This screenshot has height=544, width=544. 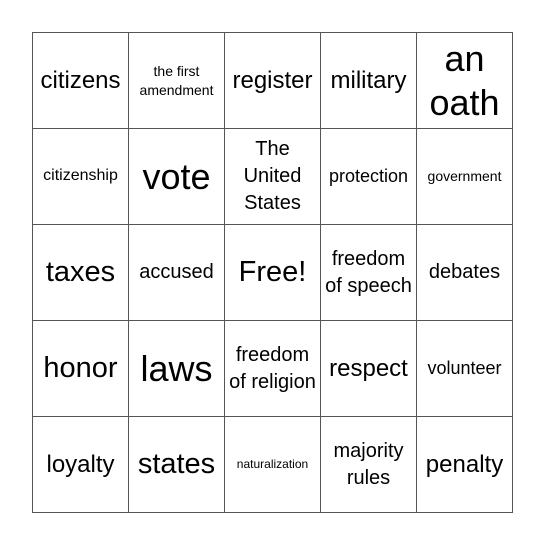 What do you see at coordinates (465, 369) in the screenshot?
I see `bingo-cell: volunteer` at bounding box center [465, 369].